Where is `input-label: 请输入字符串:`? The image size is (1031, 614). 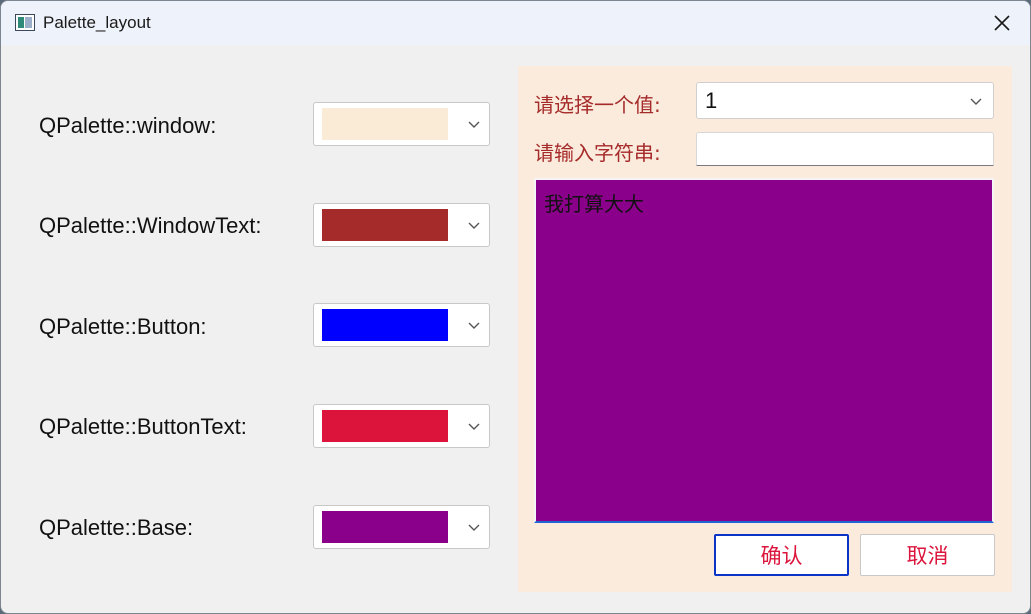
input-label: 请输入字符串: is located at coordinates (597, 153).